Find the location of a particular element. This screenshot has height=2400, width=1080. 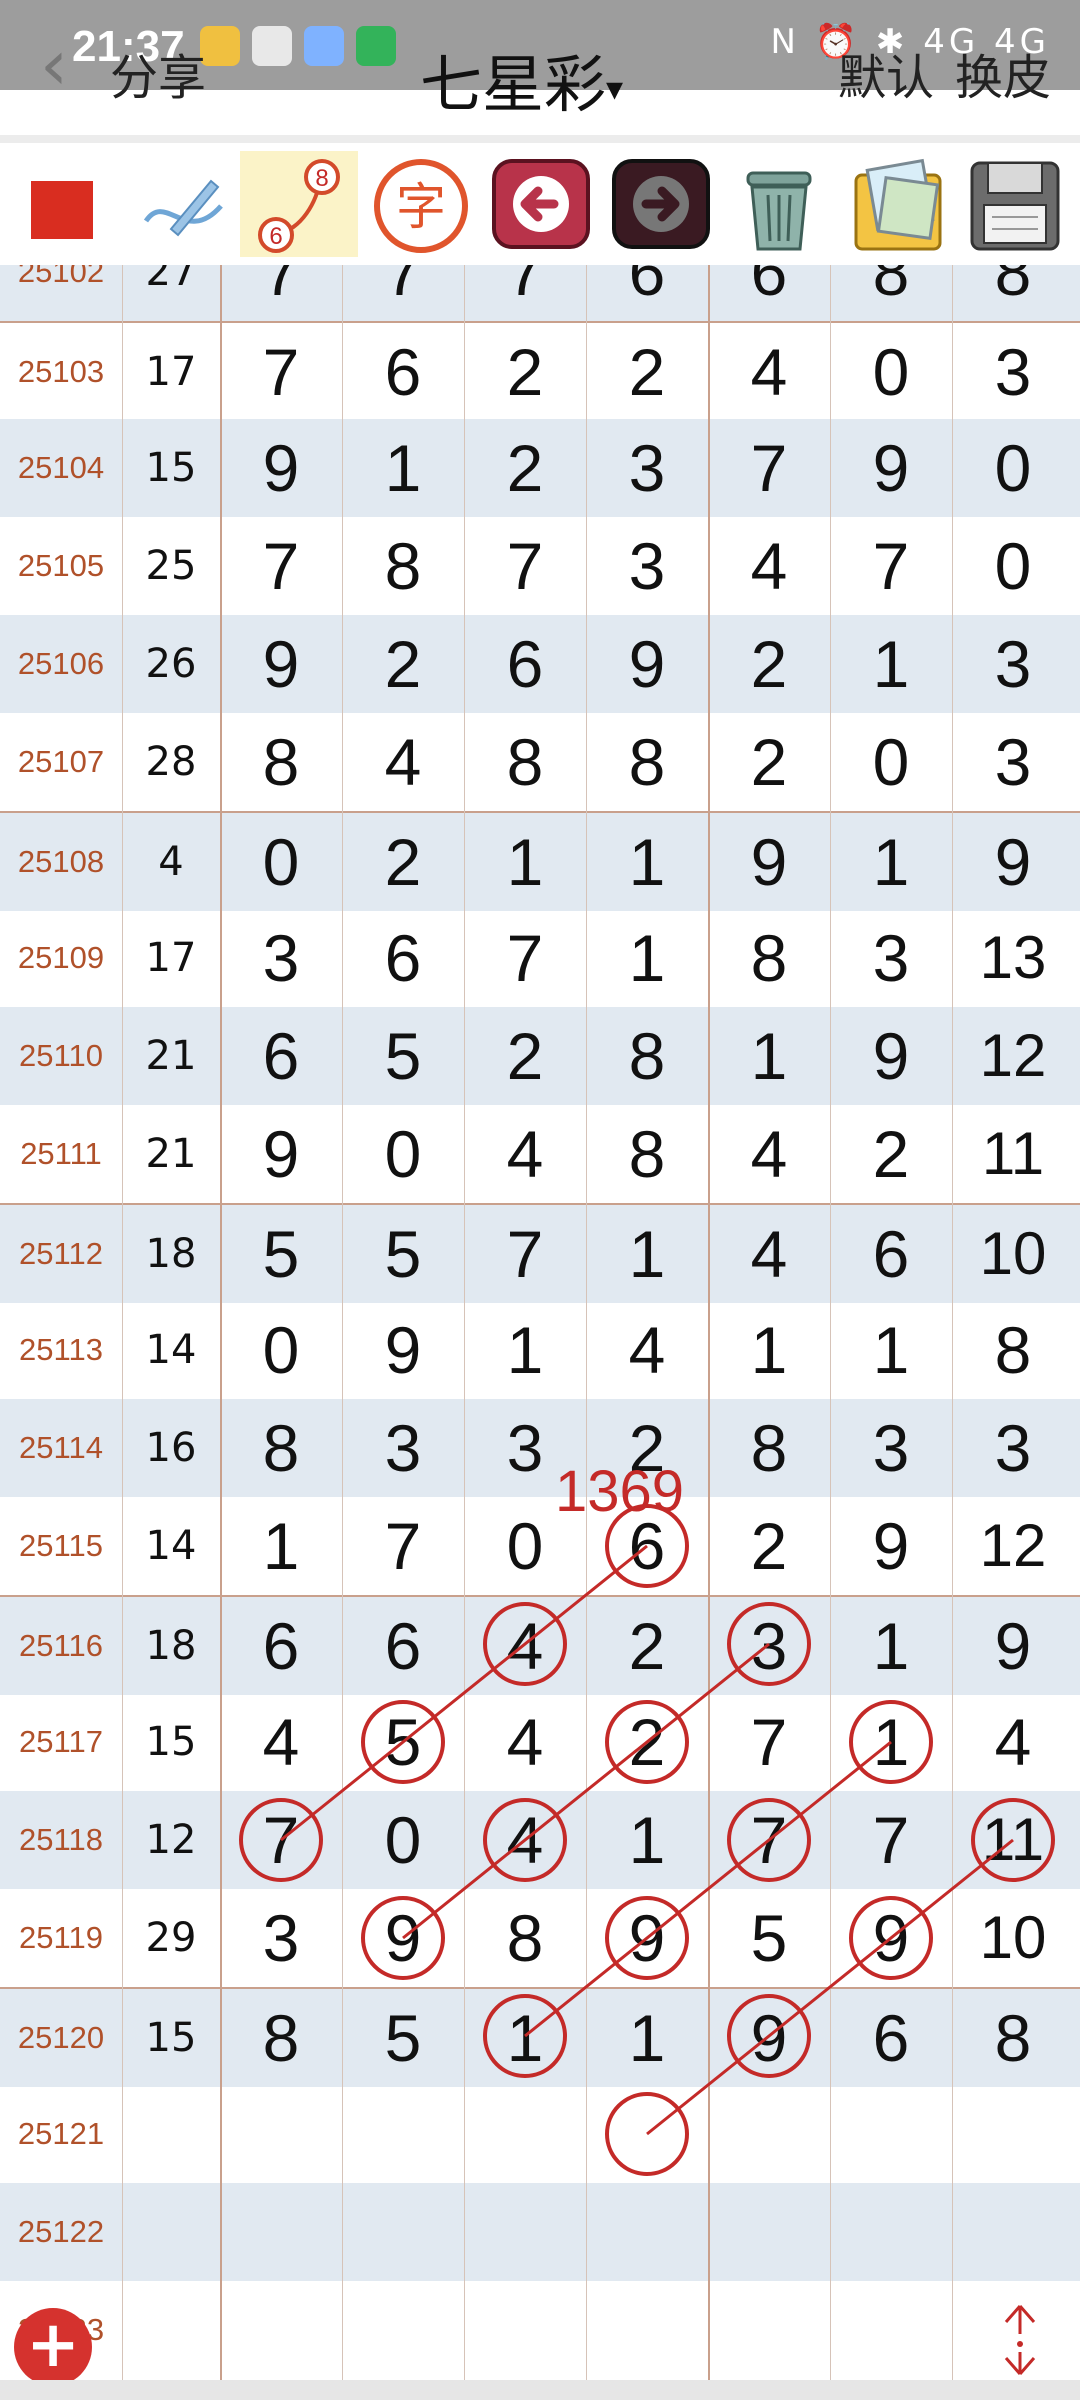

red-square-icon is located at coordinates (59, 204).